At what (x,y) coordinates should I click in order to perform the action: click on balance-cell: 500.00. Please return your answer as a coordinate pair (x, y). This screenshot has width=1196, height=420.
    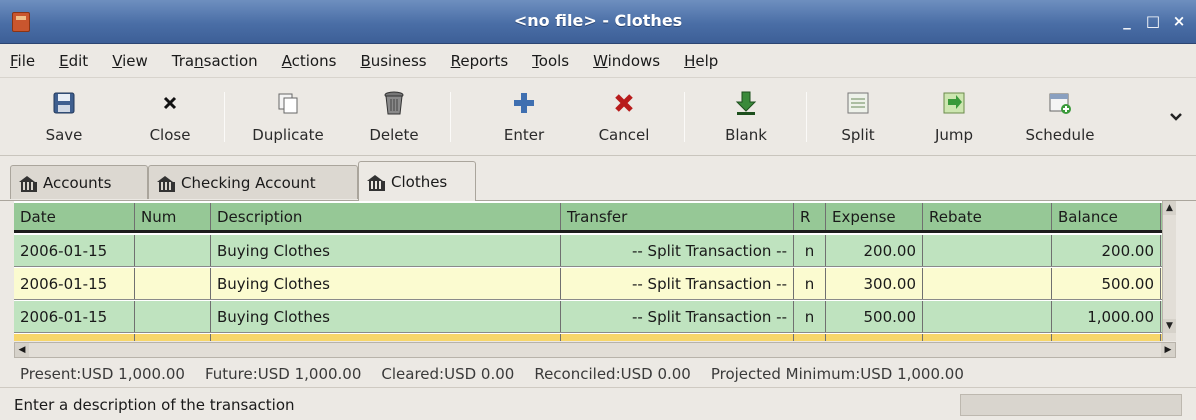
    Looking at the image, I should click on (1106, 283).